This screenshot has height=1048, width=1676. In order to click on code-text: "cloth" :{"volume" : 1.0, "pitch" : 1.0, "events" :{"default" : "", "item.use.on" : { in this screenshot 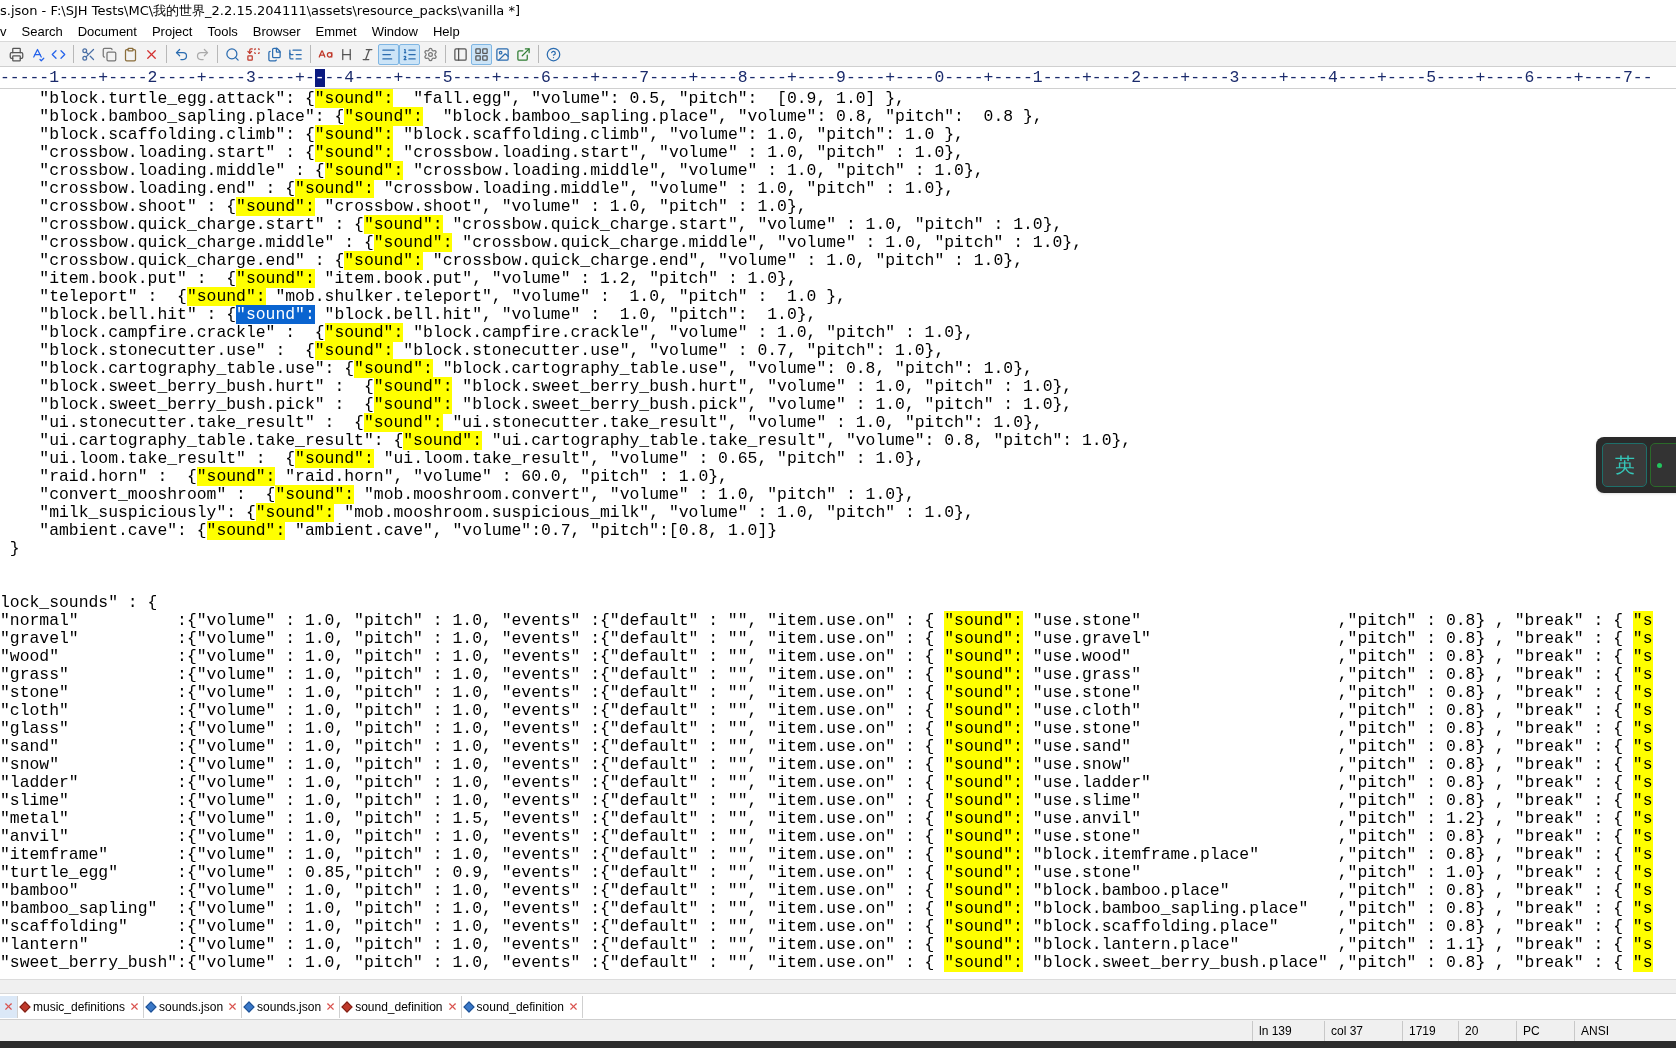, I will do `click(468, 710)`.